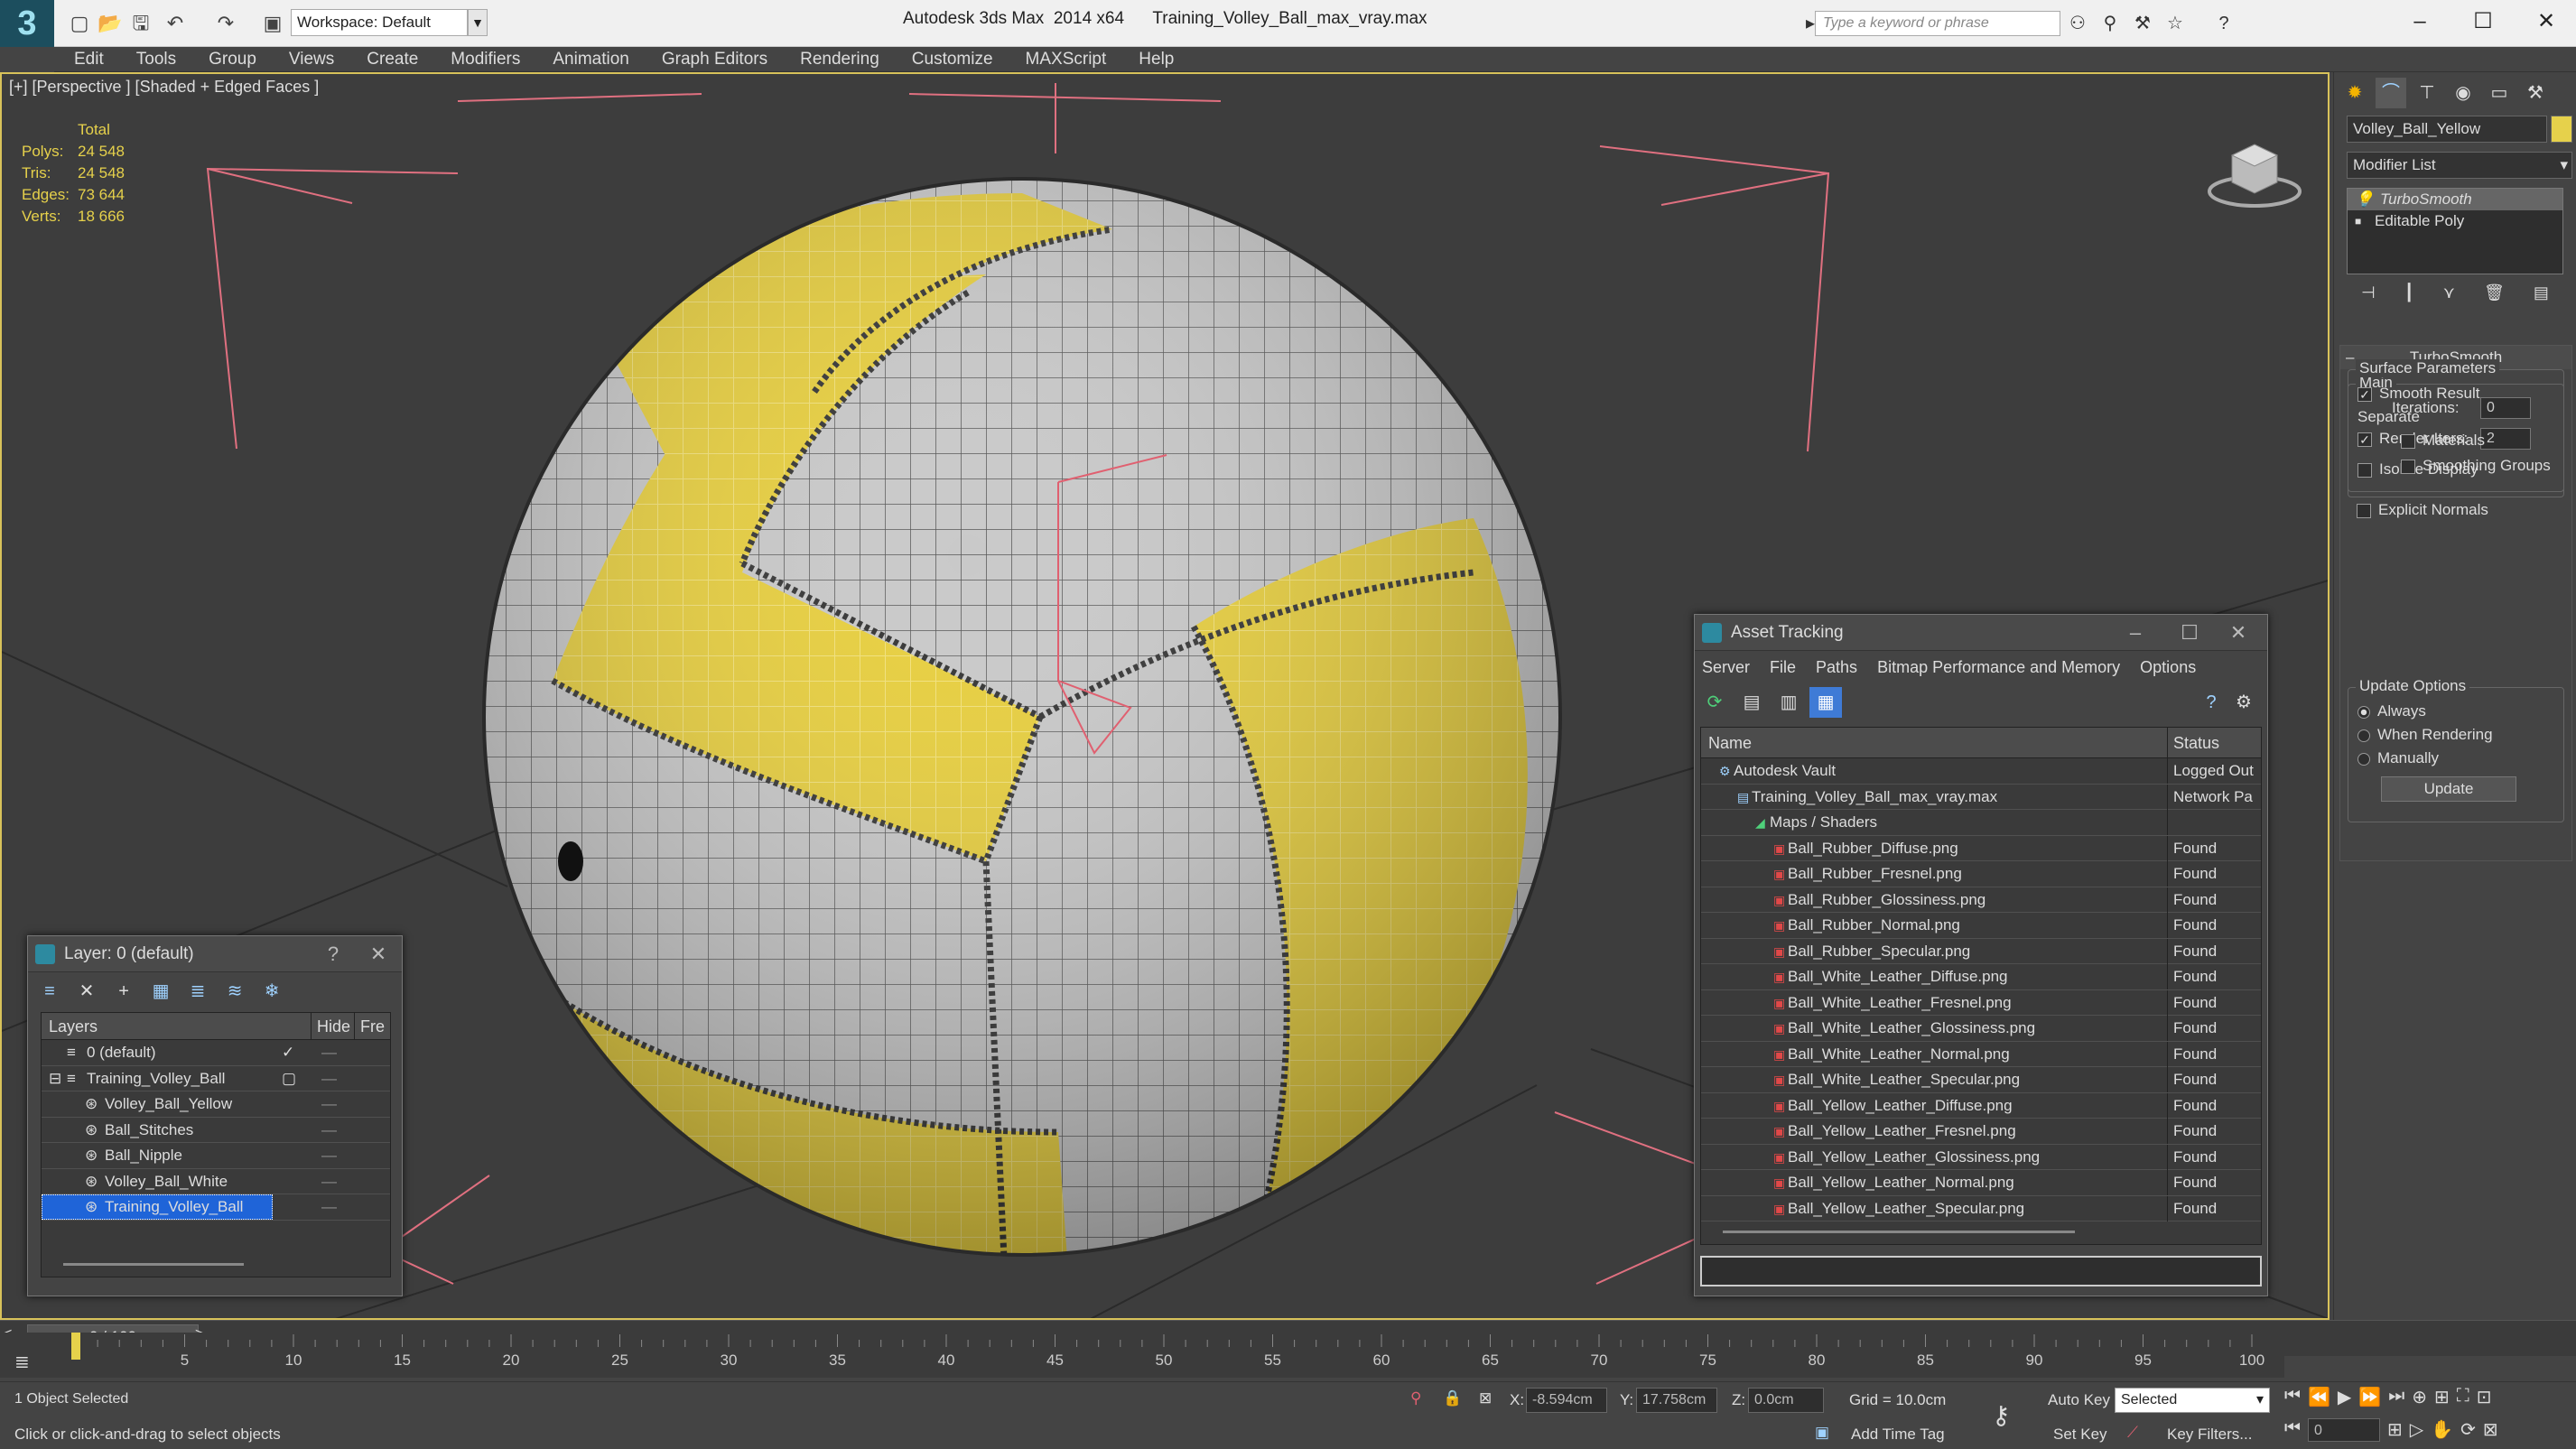 This screenshot has width=2576, height=1449. What do you see at coordinates (1066, 59) in the screenshot?
I see `menu-maxscript: MAXScript` at bounding box center [1066, 59].